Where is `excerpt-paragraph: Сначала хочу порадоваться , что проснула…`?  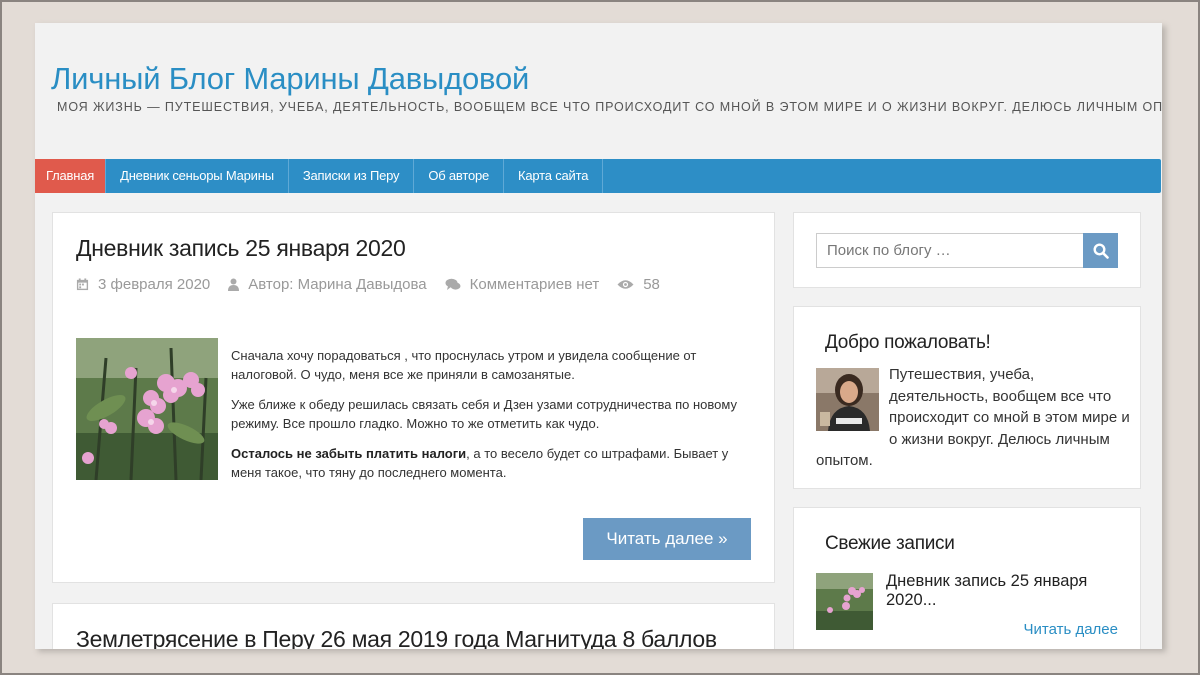
excerpt-paragraph: Сначала хочу порадоваться , что проснула… is located at coordinates (464, 365).